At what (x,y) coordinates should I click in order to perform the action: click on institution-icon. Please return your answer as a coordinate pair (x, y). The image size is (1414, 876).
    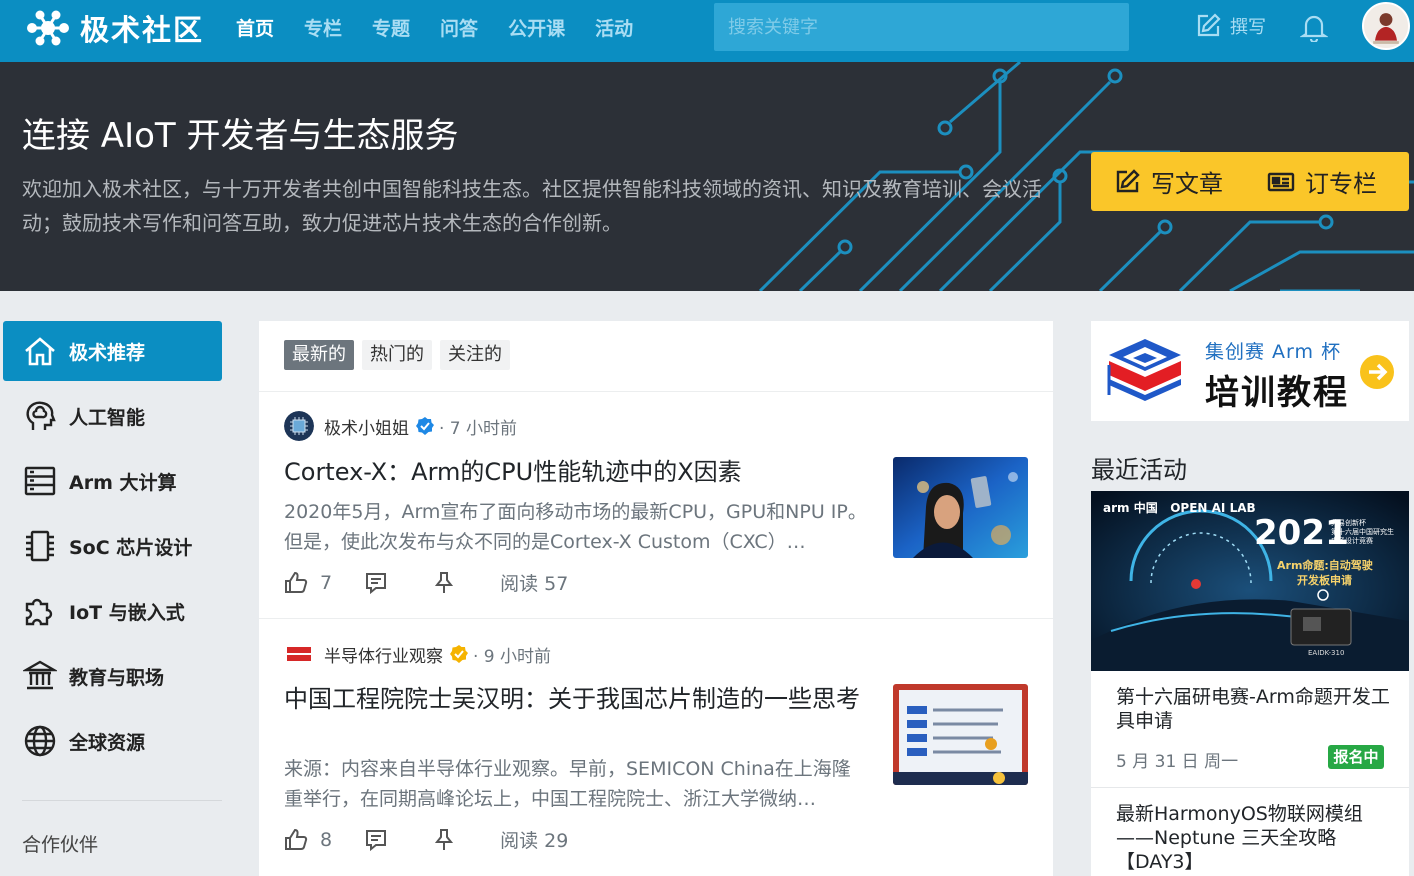
    Looking at the image, I should click on (40, 675).